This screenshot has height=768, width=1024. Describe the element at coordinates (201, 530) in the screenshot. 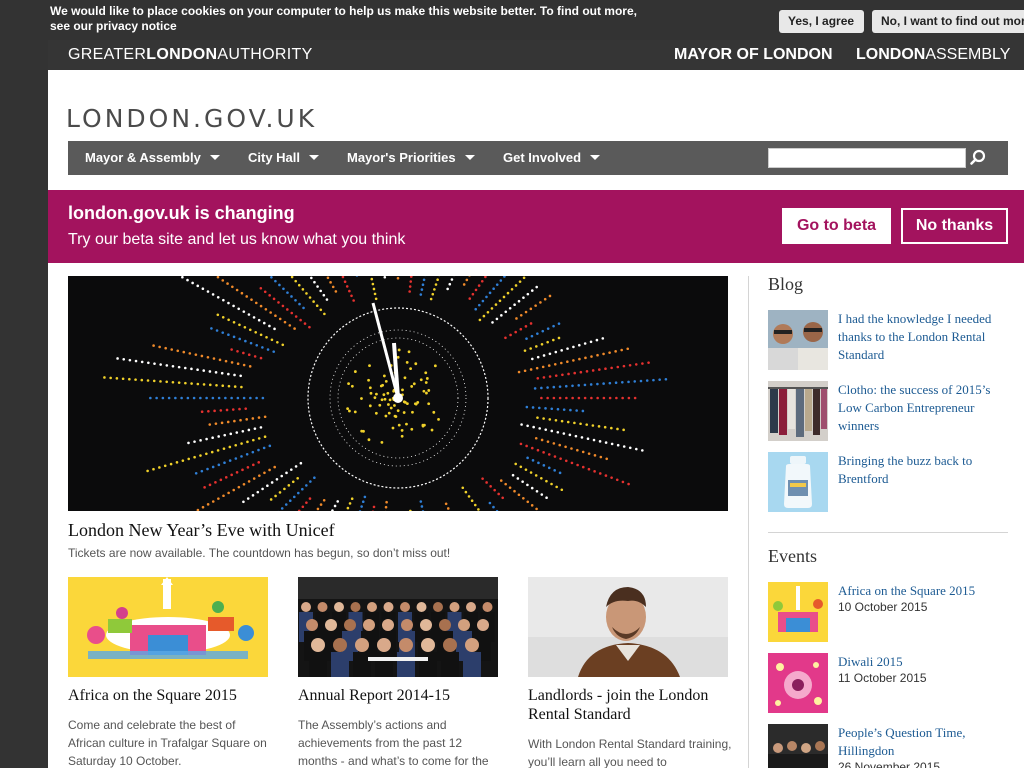

I see `hero-title-link: London New Year’s Eve with Unicef` at that location.